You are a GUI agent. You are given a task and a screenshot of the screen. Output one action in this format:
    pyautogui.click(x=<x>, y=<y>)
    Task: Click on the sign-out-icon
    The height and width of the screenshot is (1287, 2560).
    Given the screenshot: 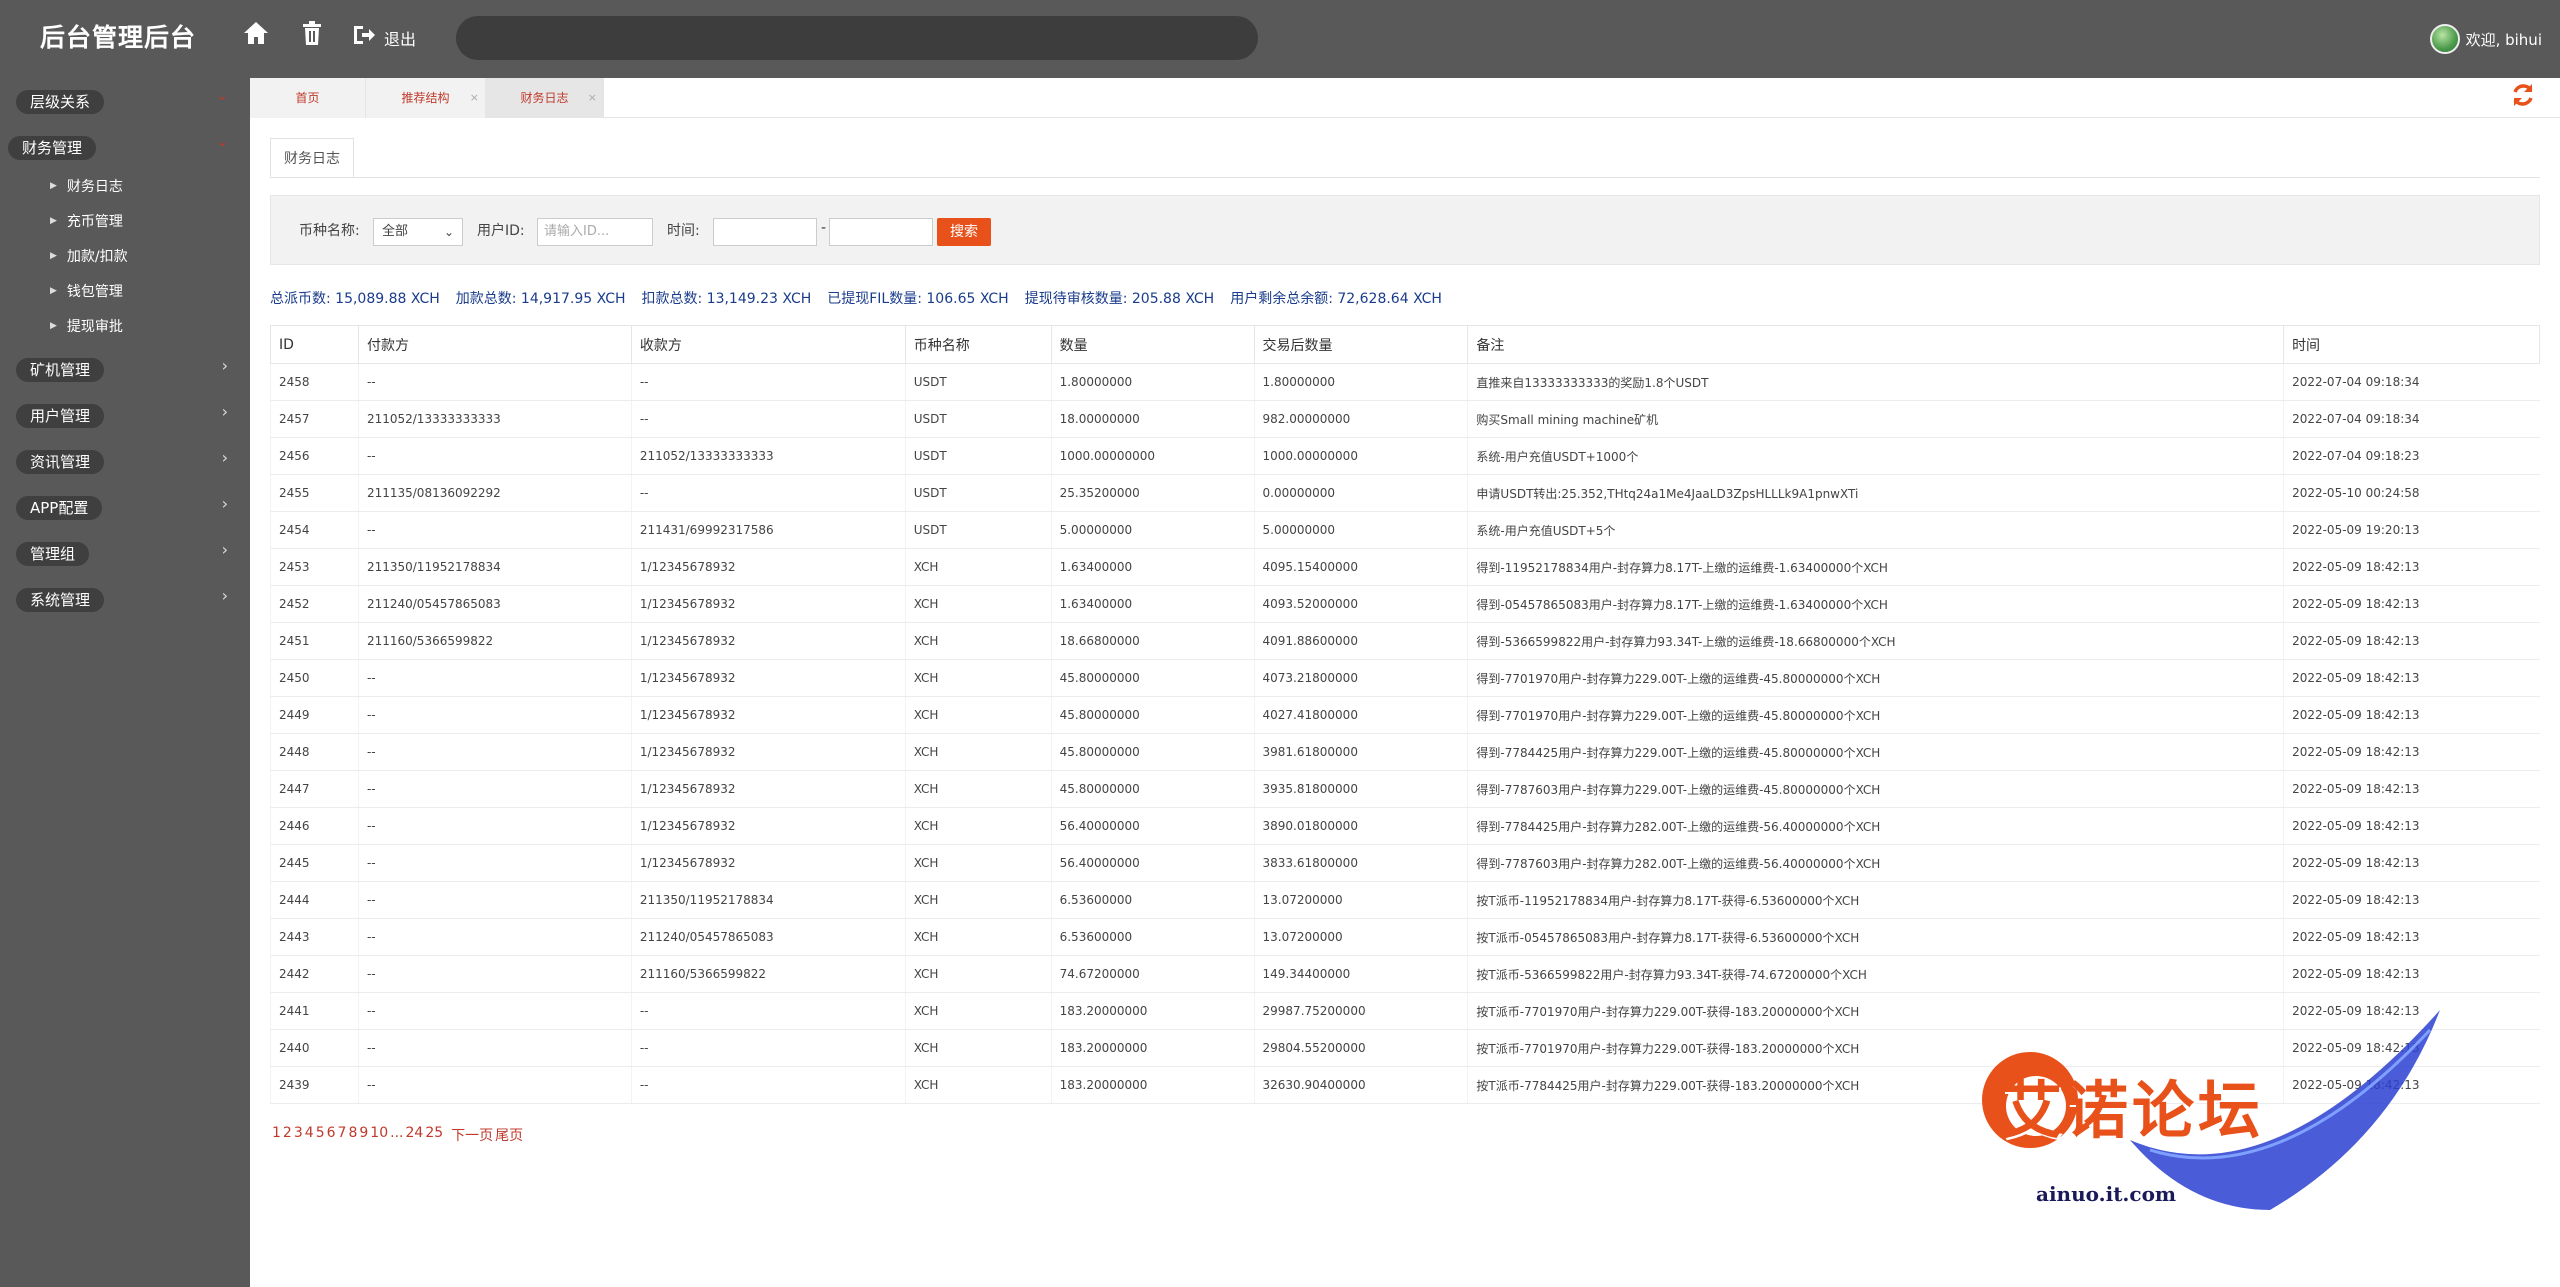 What is the action you would take?
    pyautogui.click(x=364, y=38)
    